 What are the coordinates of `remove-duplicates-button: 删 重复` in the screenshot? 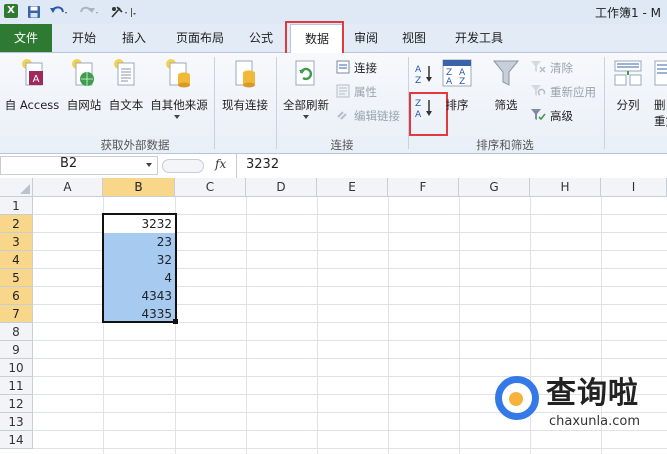 It's located at (659, 95).